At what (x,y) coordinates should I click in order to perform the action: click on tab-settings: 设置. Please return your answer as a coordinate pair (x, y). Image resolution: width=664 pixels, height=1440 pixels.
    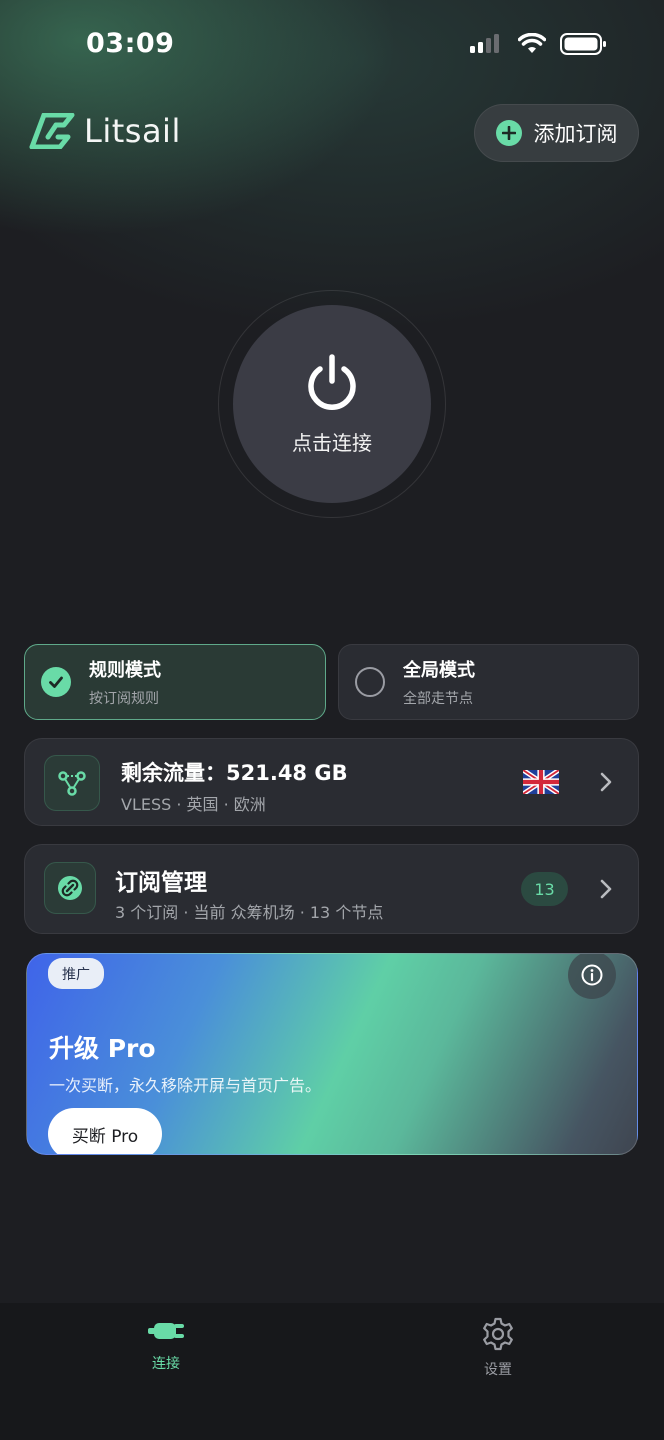
    Looking at the image, I should click on (498, 1348).